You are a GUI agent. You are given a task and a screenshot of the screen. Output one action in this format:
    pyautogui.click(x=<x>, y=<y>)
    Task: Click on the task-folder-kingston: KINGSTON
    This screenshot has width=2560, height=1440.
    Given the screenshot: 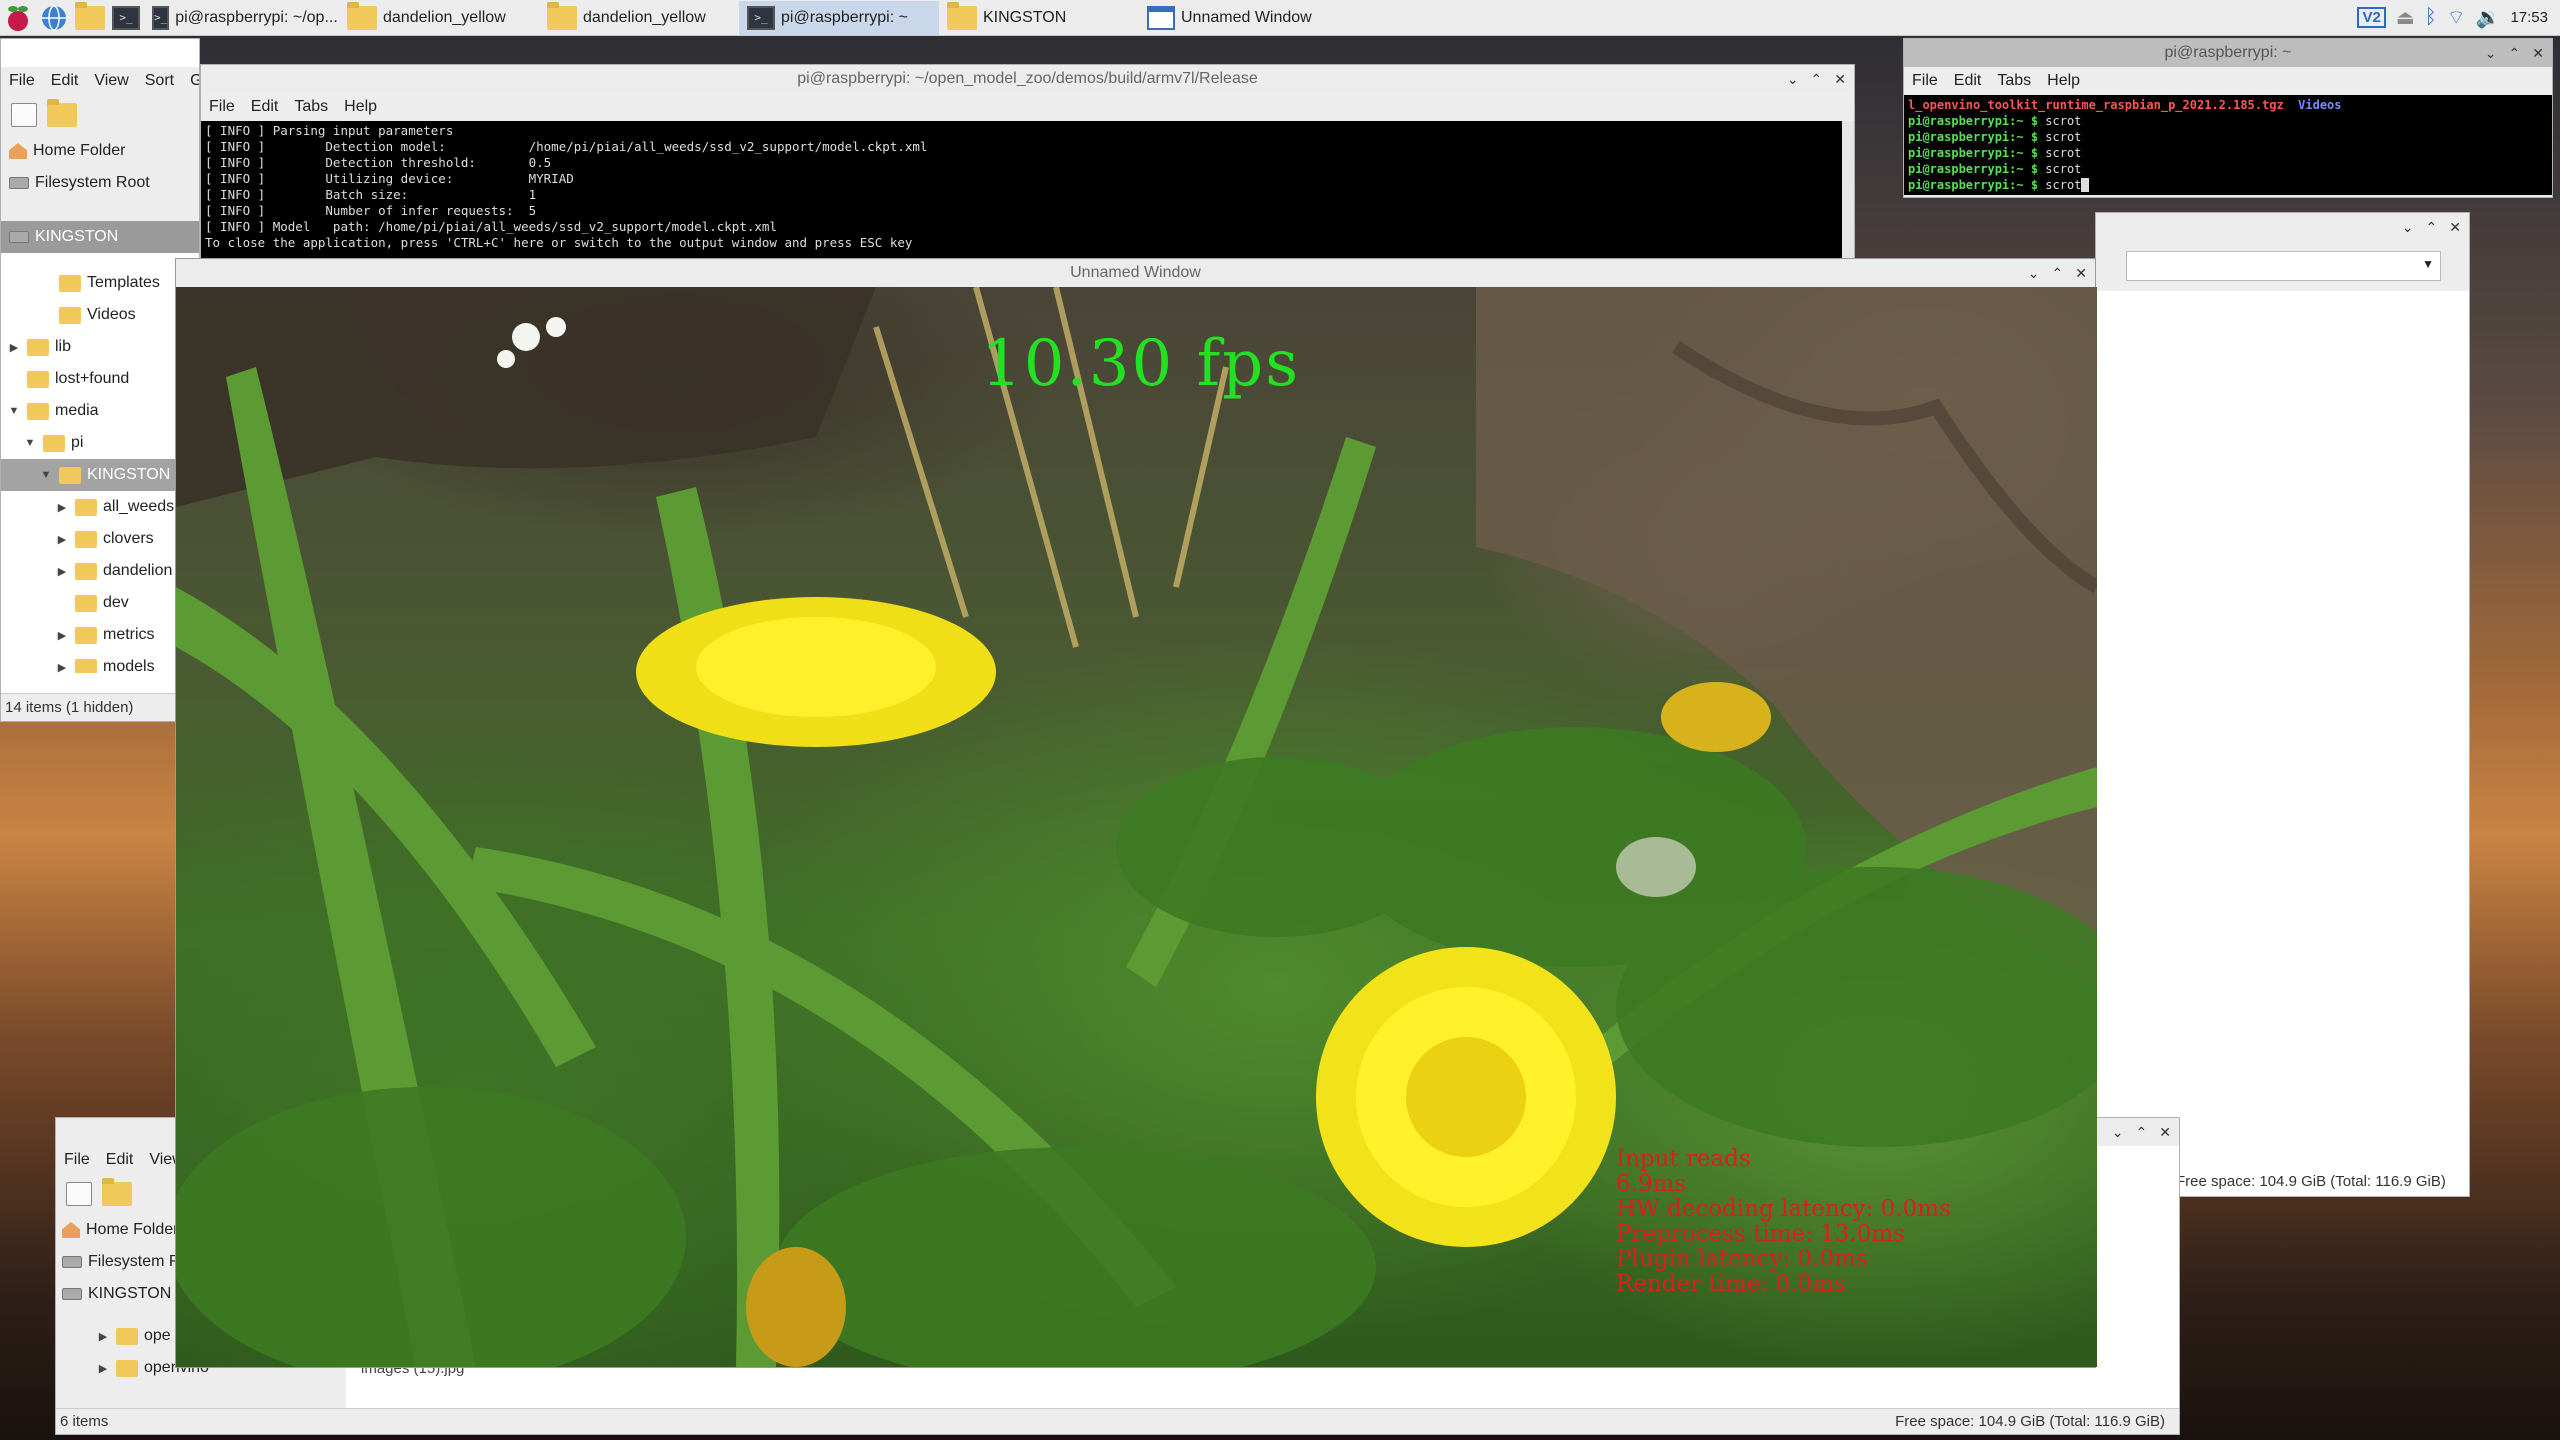 What is the action you would take?
    pyautogui.click(x=1039, y=18)
    